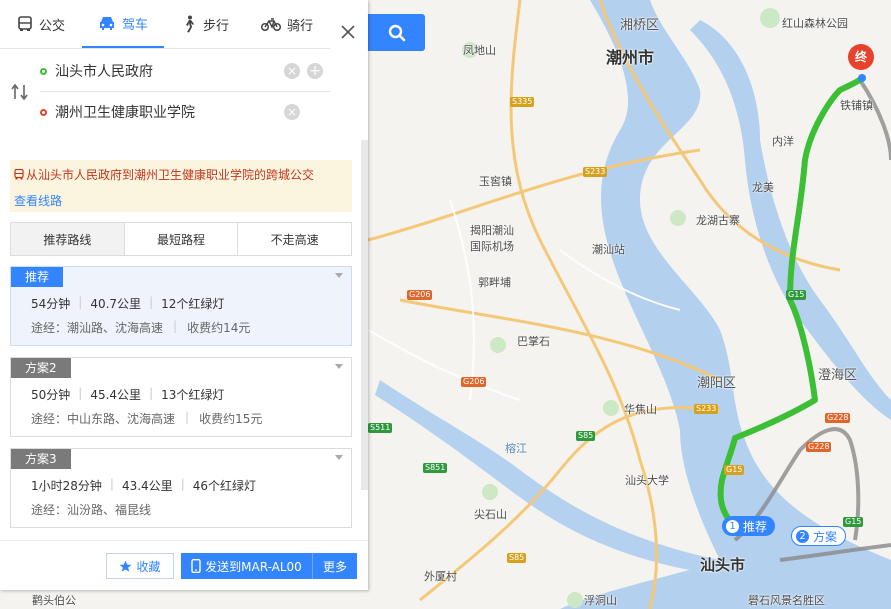 This screenshot has width=891, height=609. I want to click on search-icon, so click(396, 32).